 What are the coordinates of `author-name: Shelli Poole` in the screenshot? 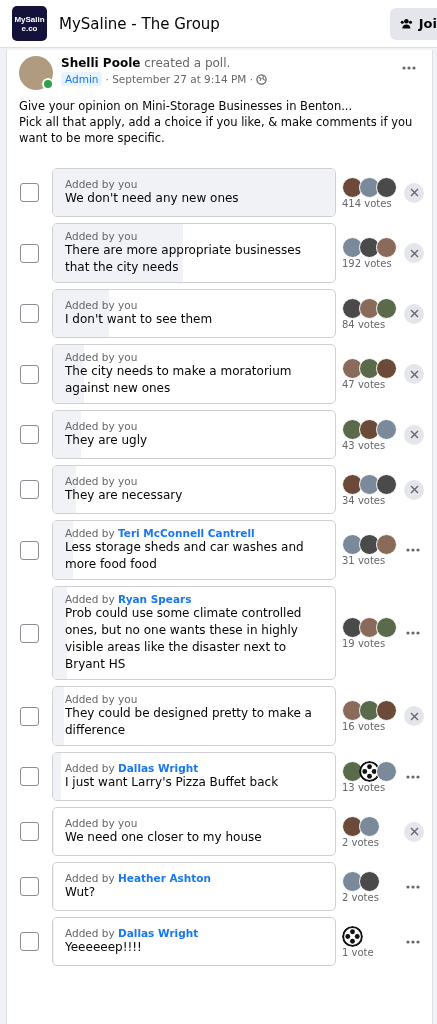 It's located at (101, 63).